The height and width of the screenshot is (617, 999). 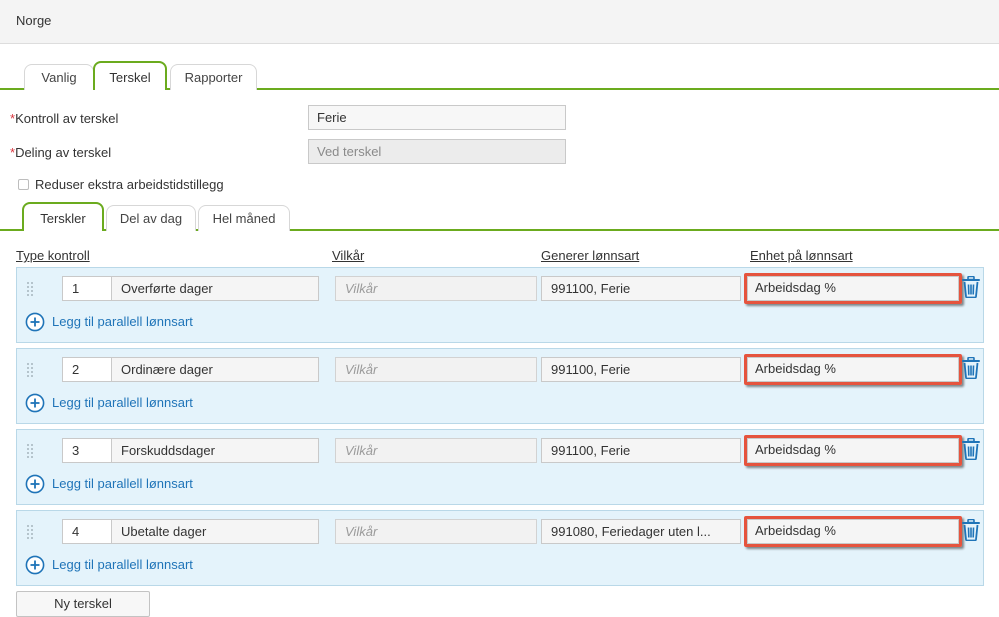 What do you see at coordinates (63, 216) in the screenshot?
I see `tab-terskler: Terskler` at bounding box center [63, 216].